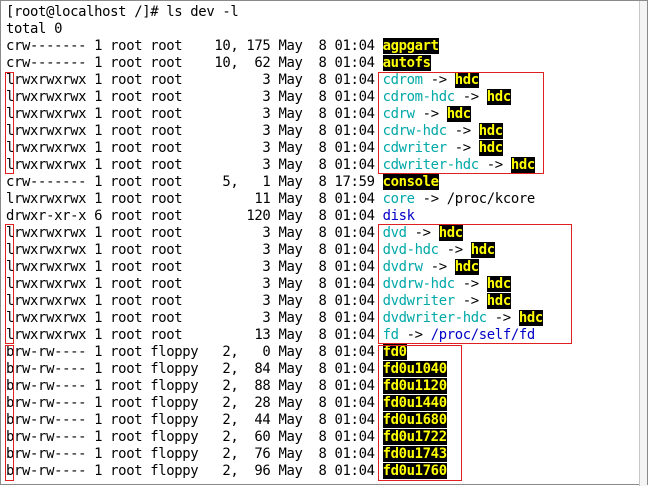  What do you see at coordinates (398, 199) in the screenshot?
I see `symlink-name: core` at bounding box center [398, 199].